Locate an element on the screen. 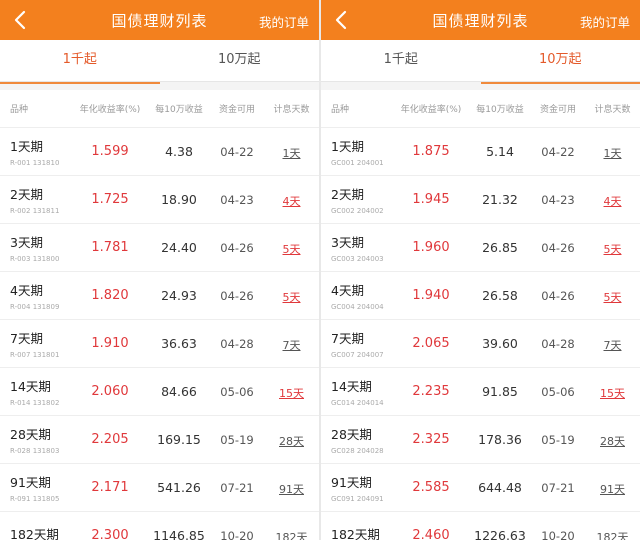 Image resolution: width=640 pixels, height=540 pixels. income-per-100k: 26.58 is located at coordinates (500, 295).